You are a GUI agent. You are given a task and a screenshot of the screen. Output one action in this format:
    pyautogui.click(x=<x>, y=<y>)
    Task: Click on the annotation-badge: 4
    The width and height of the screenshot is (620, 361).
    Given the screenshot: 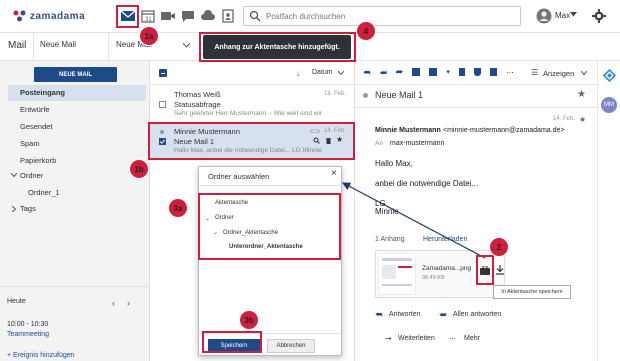 What is the action you would take?
    pyautogui.click(x=366, y=31)
    